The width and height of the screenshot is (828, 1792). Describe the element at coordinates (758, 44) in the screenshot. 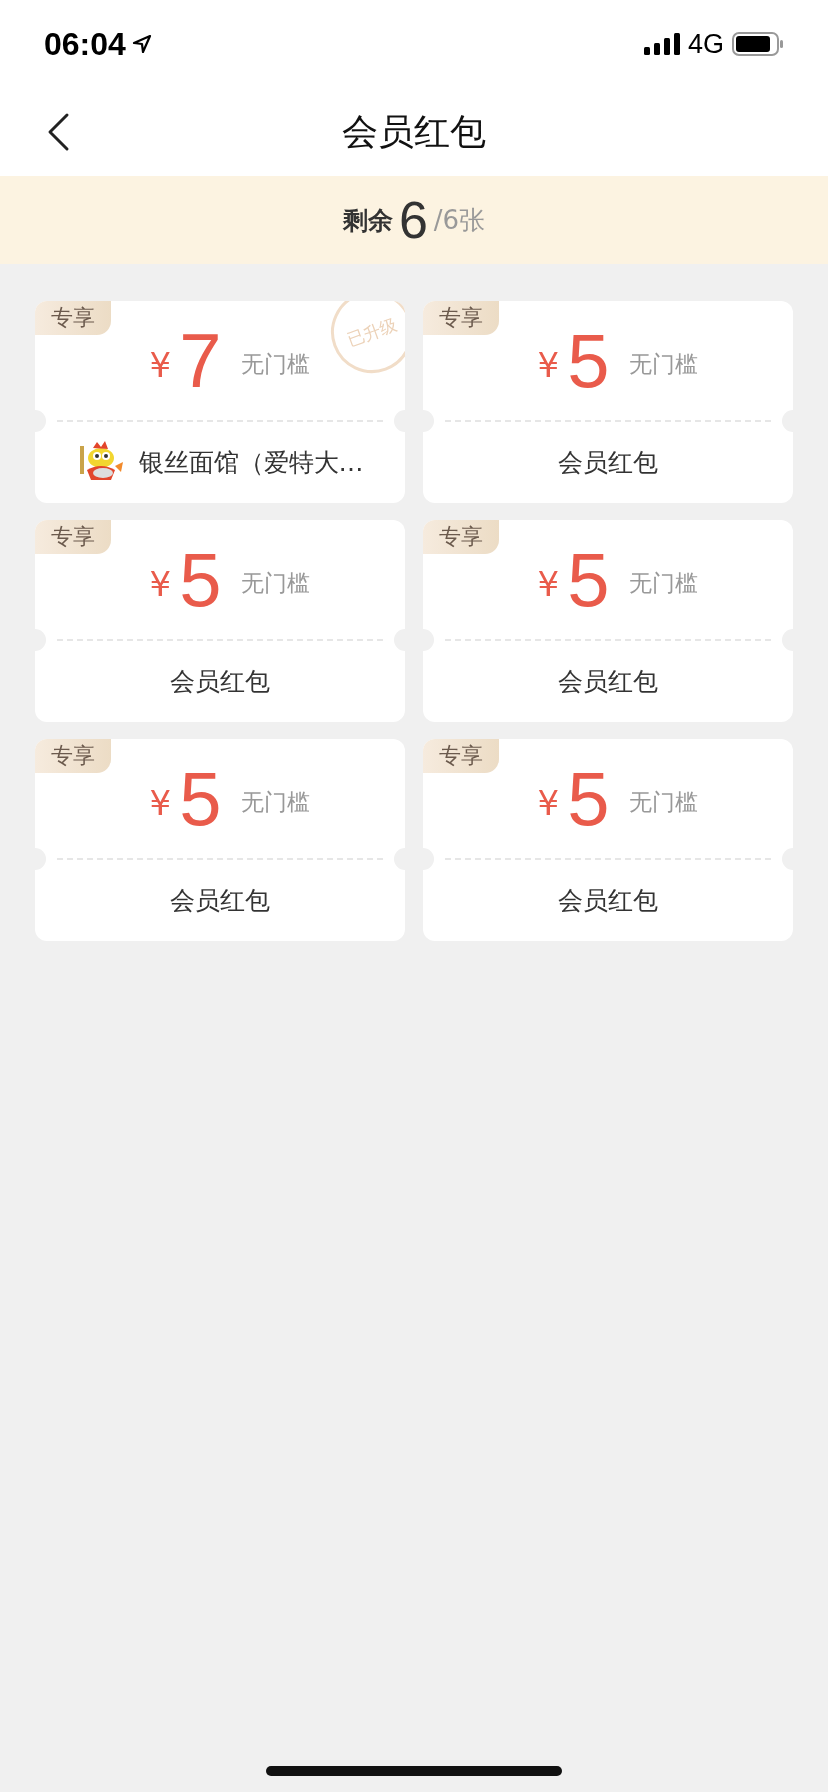

I see `battery-icon` at that location.